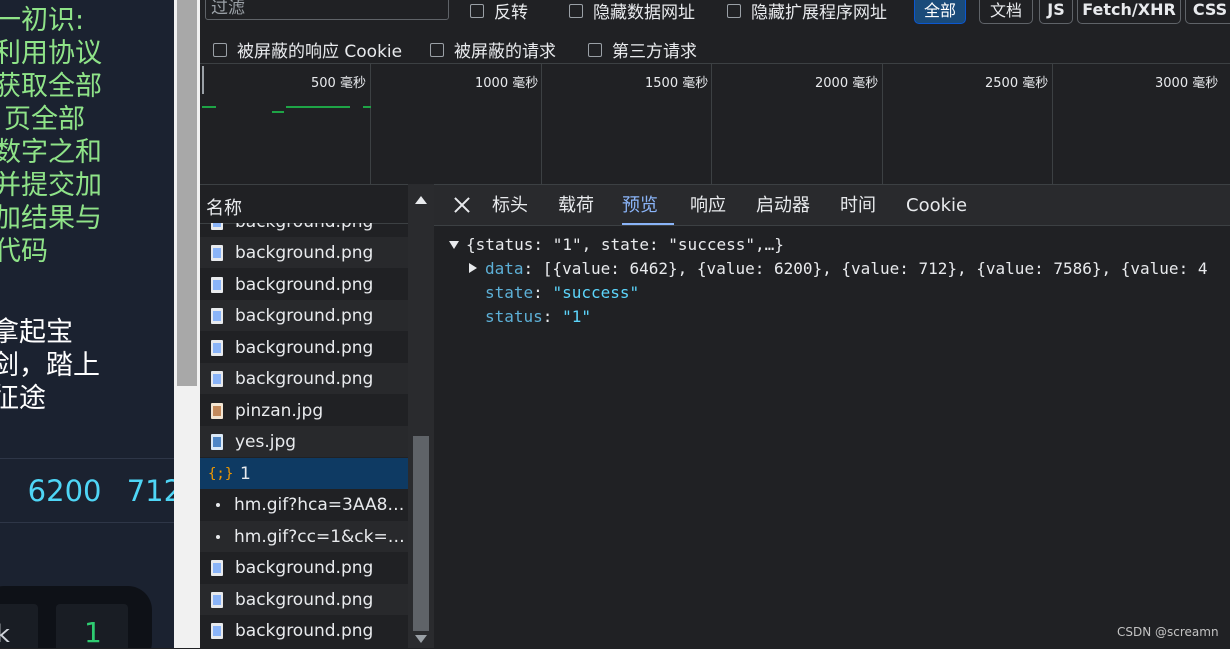 The height and width of the screenshot is (649, 1230). What do you see at coordinates (304, 473) in the screenshot?
I see `request-row-selected: {;} 1` at bounding box center [304, 473].